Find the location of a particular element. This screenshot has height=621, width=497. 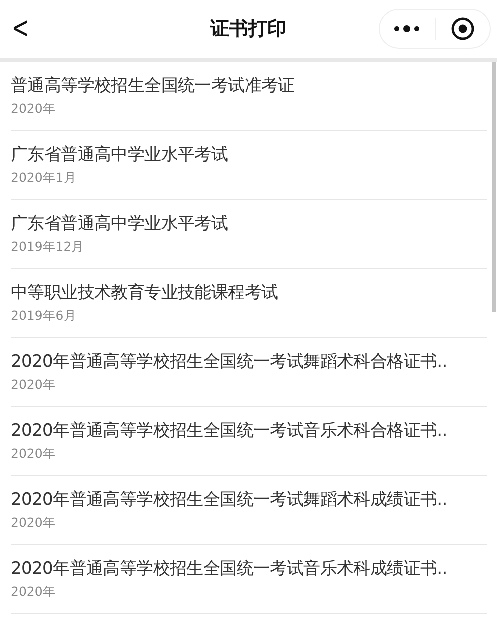

certificate-item: 2020年普通高等学校招生全国统一考试音乐术科成绩证书.. 2020年 is located at coordinates (249, 579).